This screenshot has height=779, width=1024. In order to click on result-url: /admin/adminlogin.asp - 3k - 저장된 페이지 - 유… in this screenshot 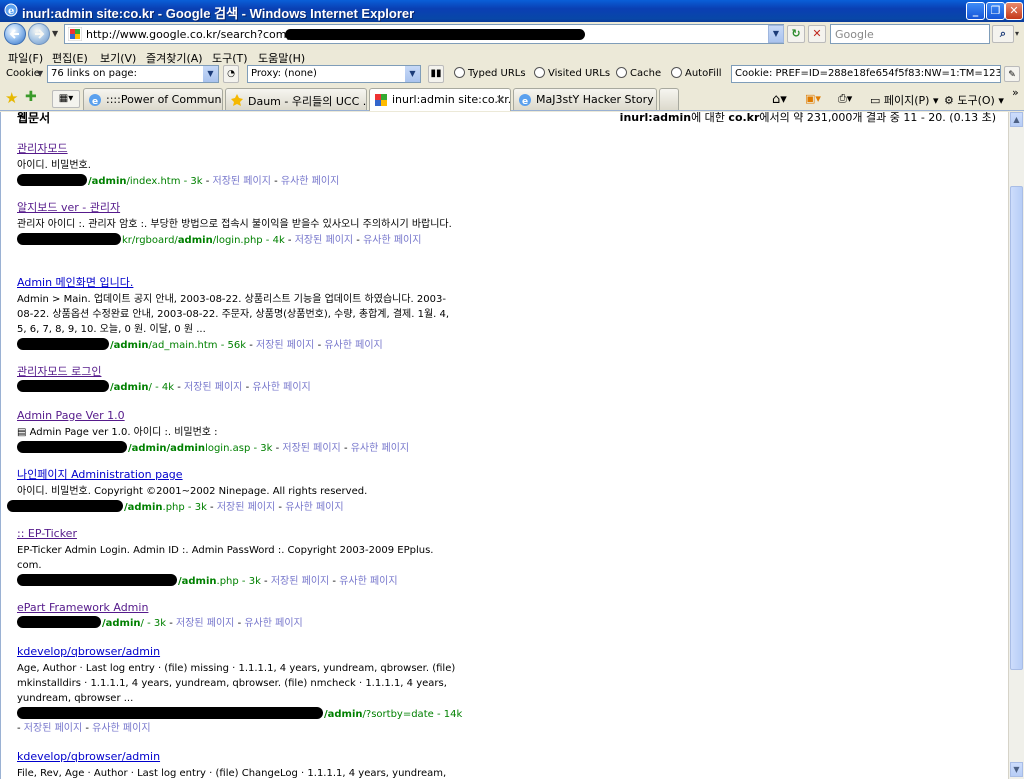, I will do `click(237, 448)`.